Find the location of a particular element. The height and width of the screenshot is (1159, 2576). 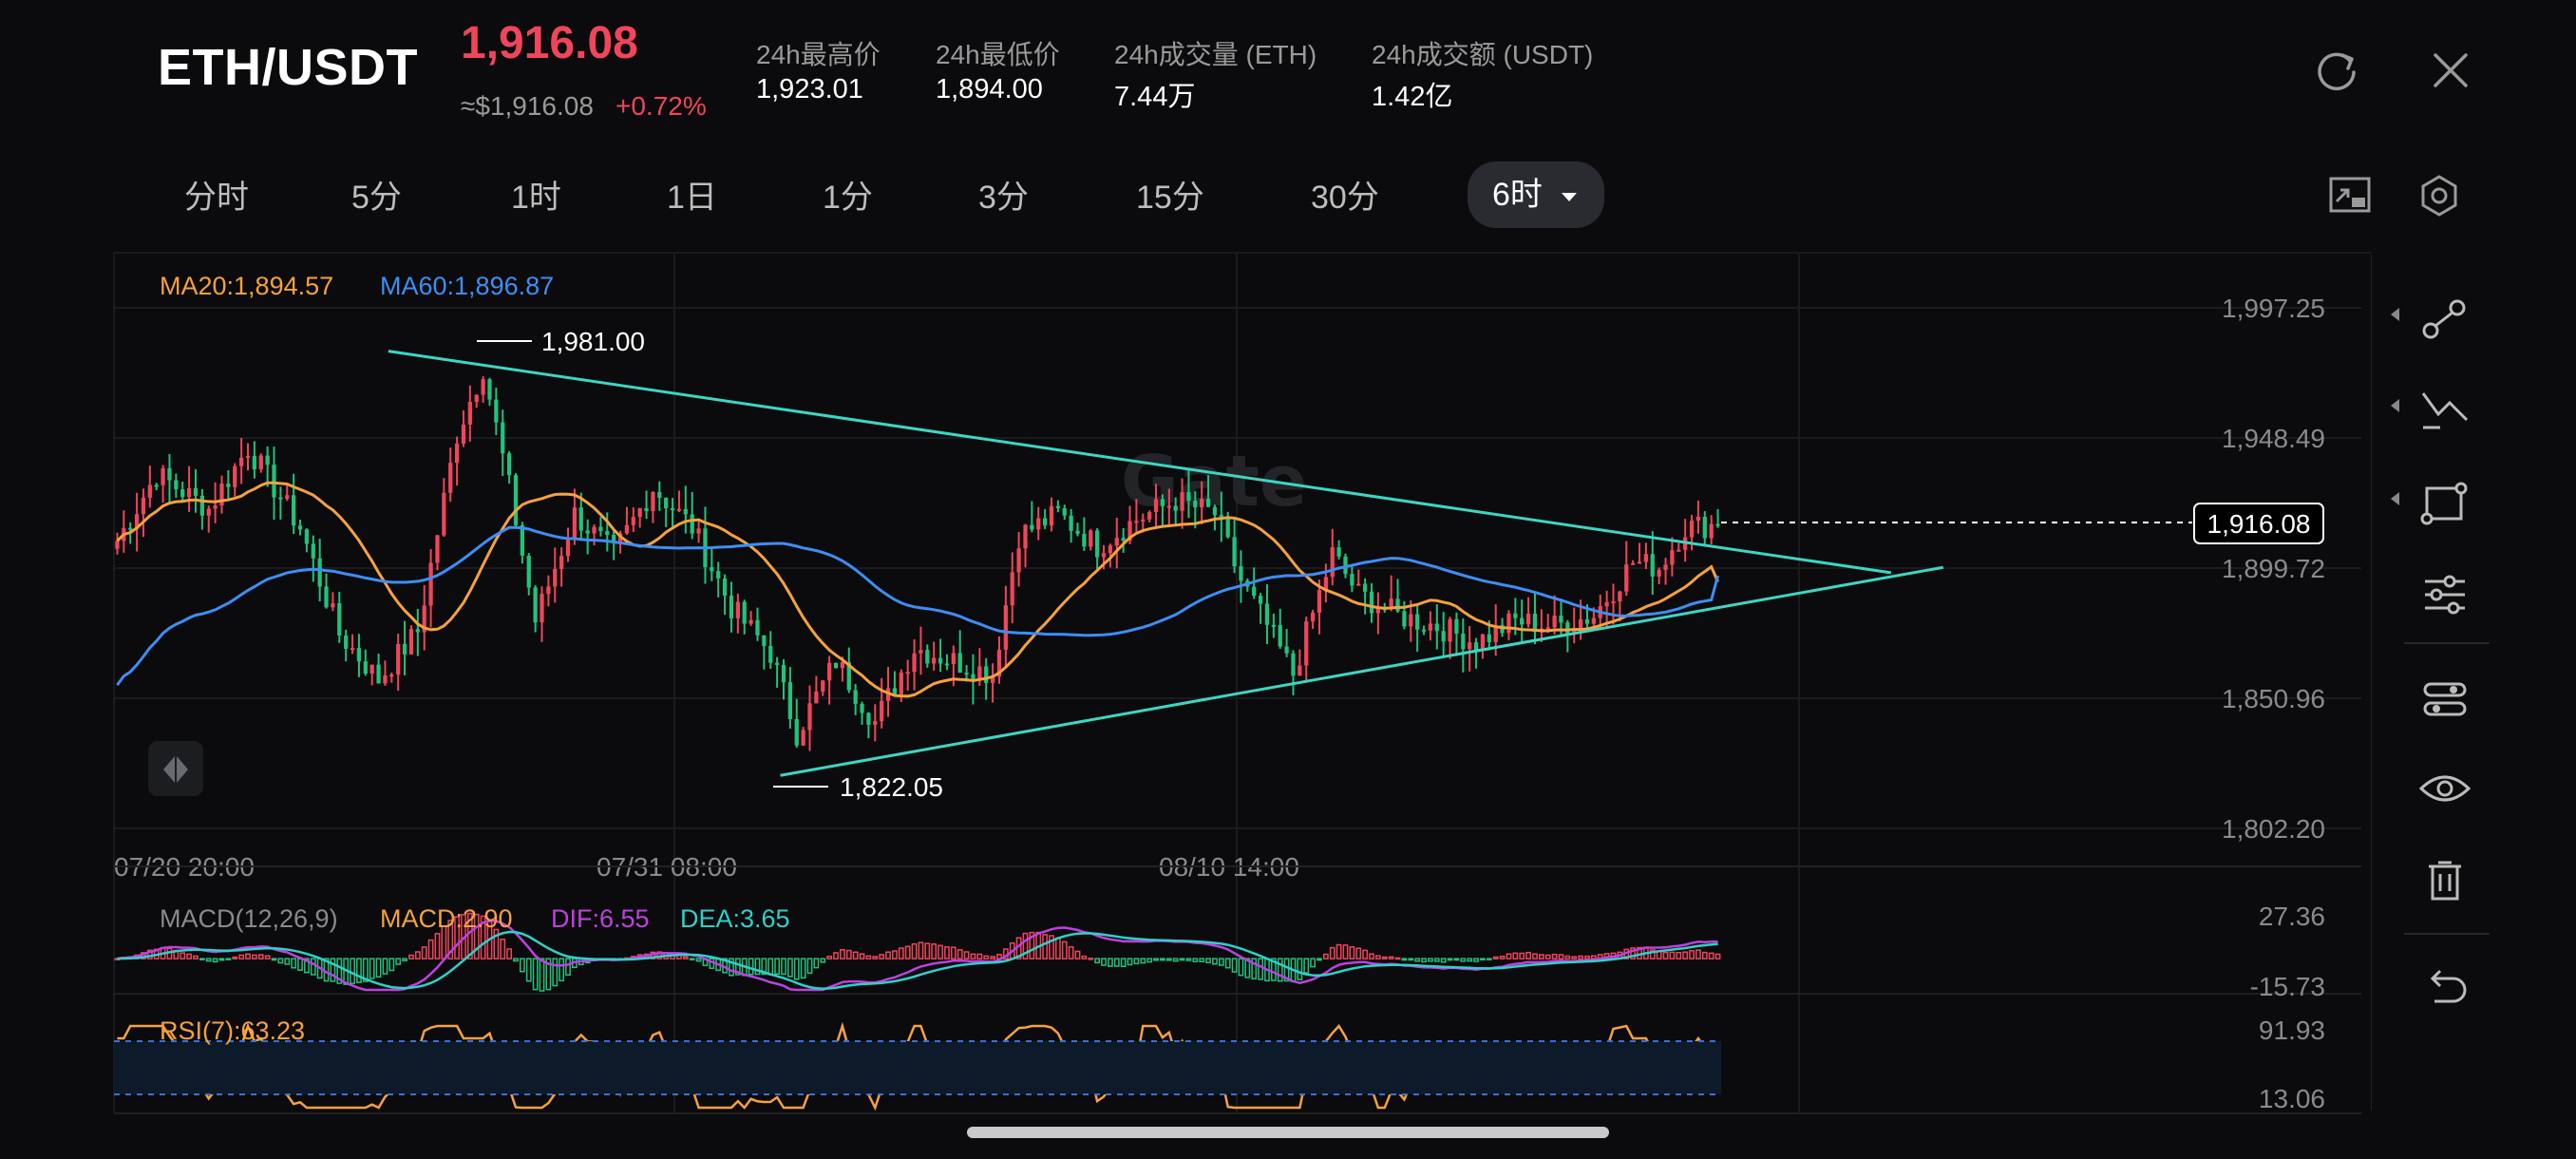

stat-low-value: 1,894.00 is located at coordinates (989, 89).